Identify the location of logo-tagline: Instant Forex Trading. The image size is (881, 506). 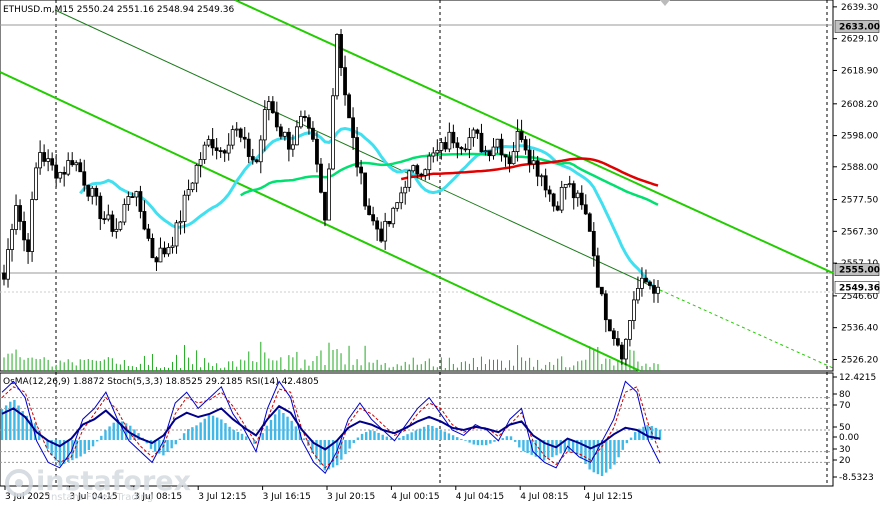
(100, 497).